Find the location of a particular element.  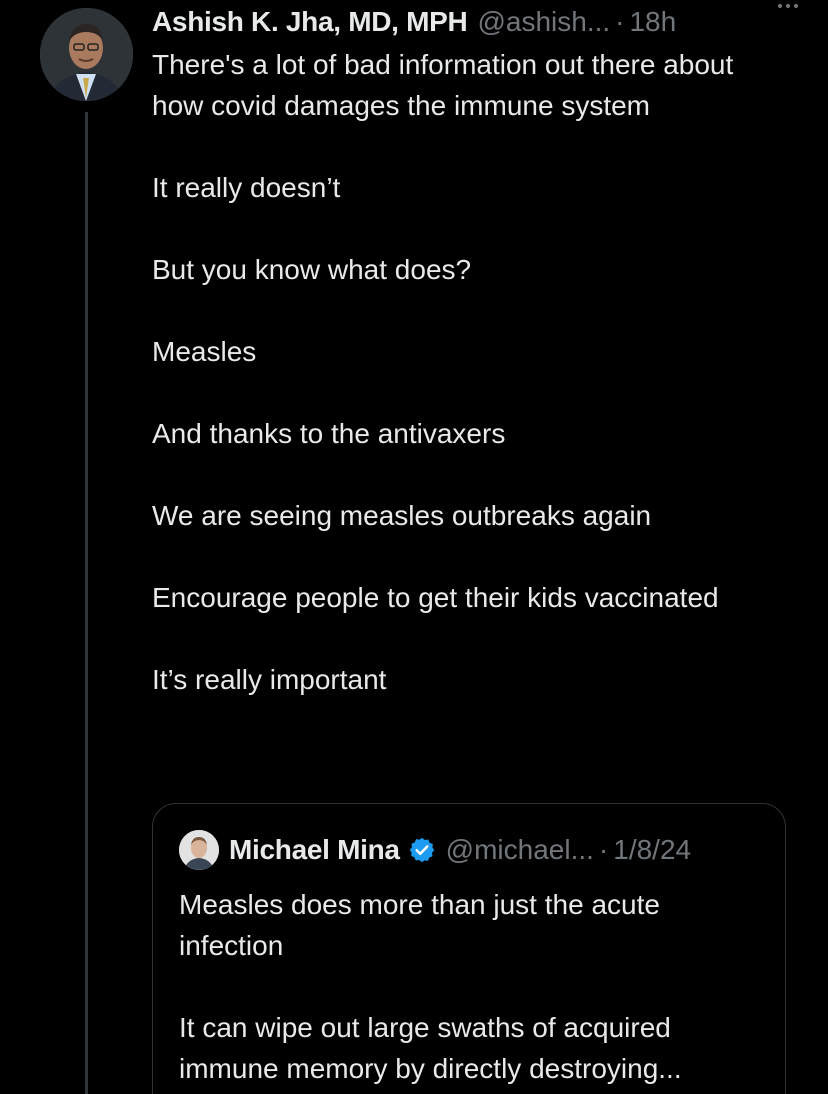

more-horizontal-icon is located at coordinates (788, 6).